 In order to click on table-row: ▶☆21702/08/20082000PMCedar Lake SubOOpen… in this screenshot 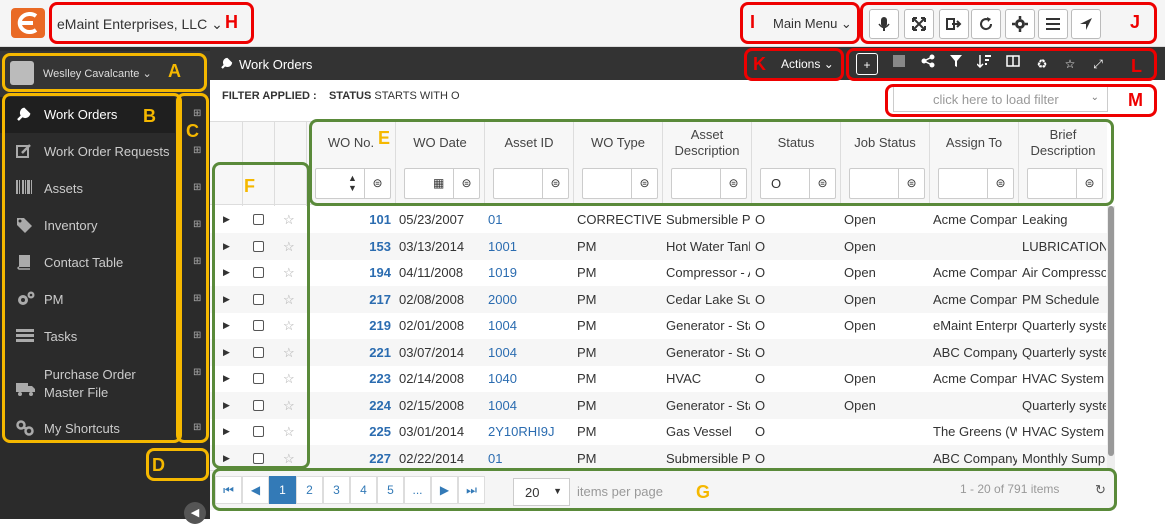, I will do `click(658, 299)`.